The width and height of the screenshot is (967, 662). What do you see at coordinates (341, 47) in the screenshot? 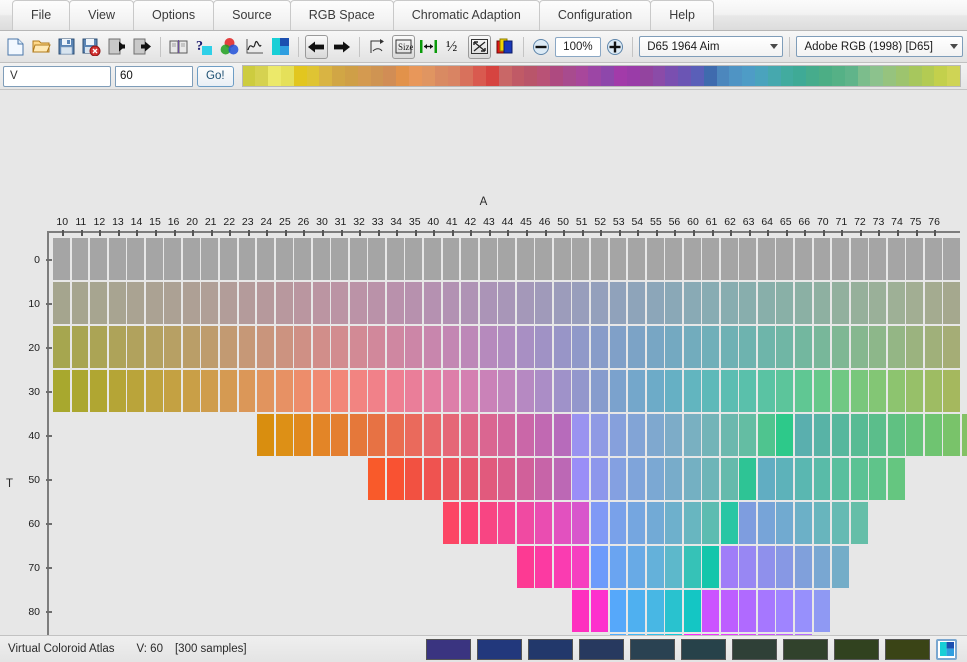
I see `arrow-right-icon` at bounding box center [341, 47].